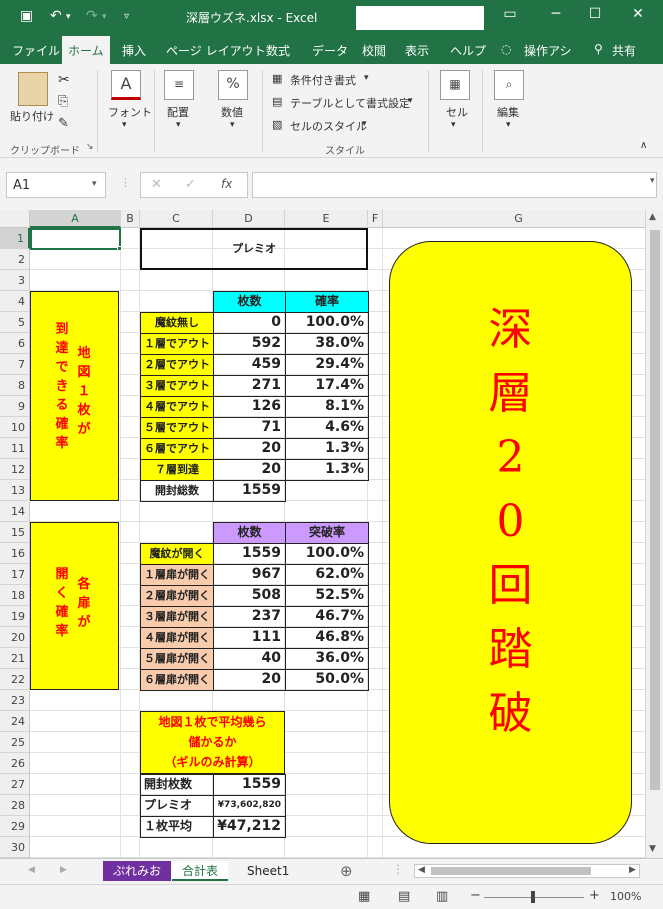 The height and width of the screenshot is (909, 663). What do you see at coordinates (249, 680) in the screenshot?
I see `table-count: 20` at bounding box center [249, 680].